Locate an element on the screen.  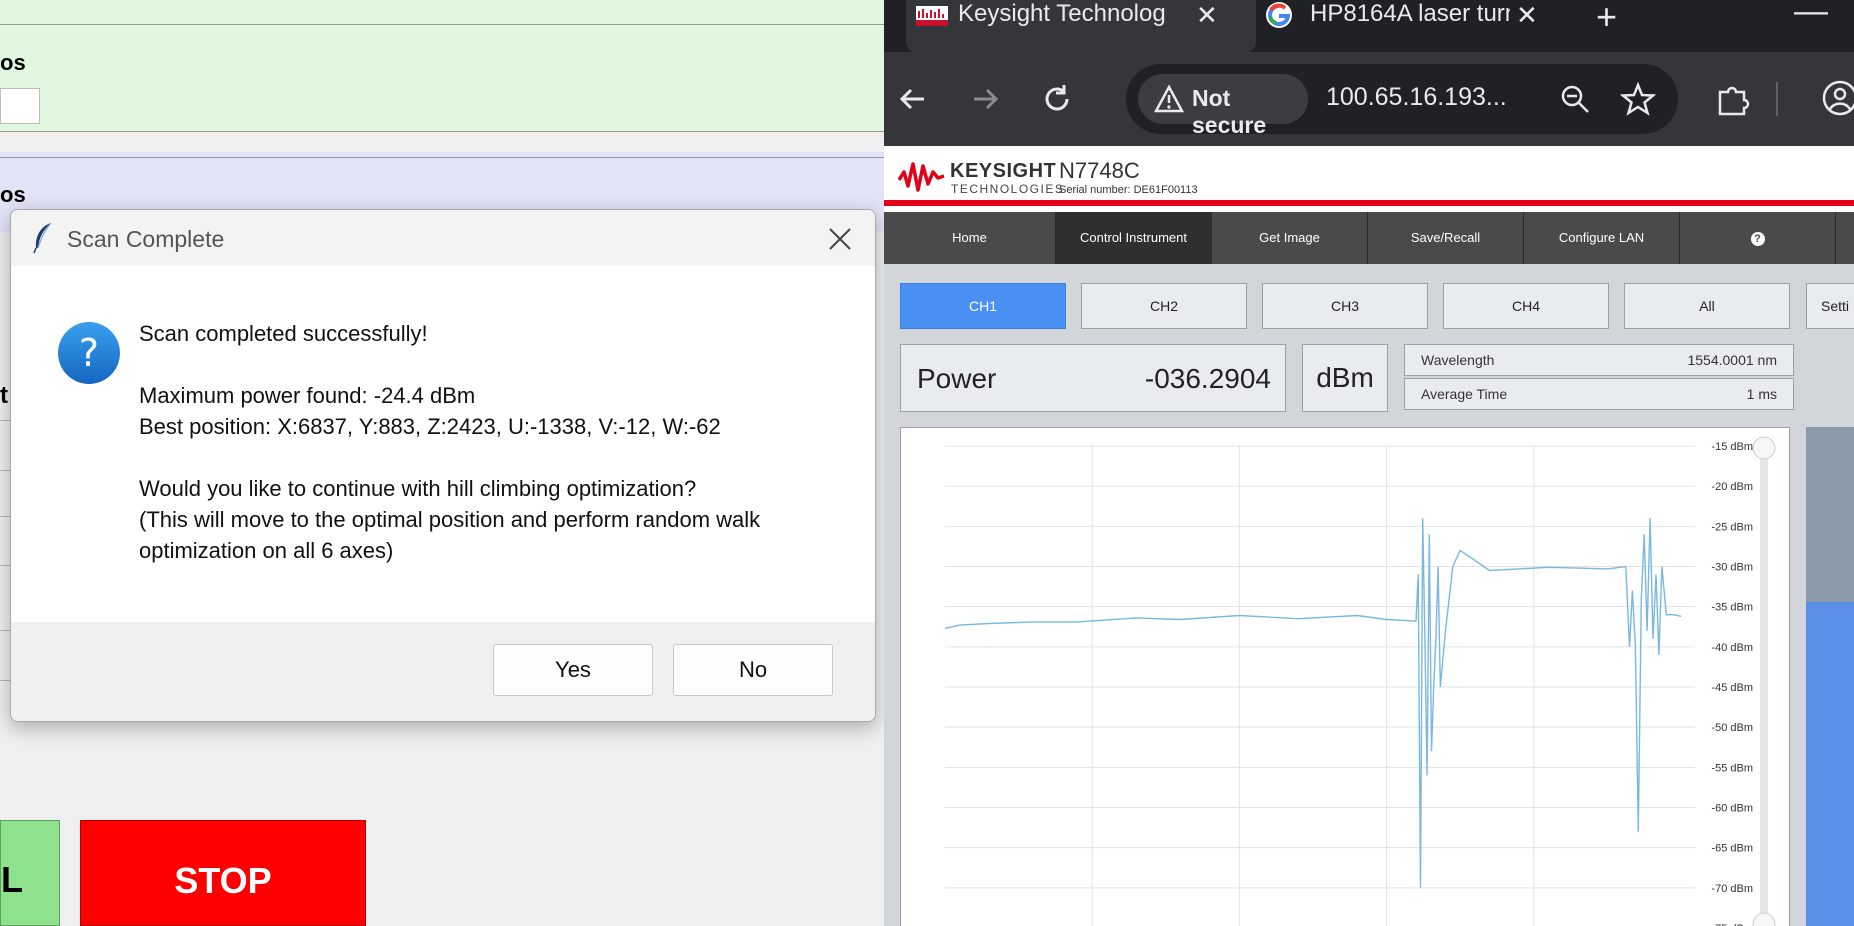
brand-name: KEYSIGHT is located at coordinates (1003, 171).